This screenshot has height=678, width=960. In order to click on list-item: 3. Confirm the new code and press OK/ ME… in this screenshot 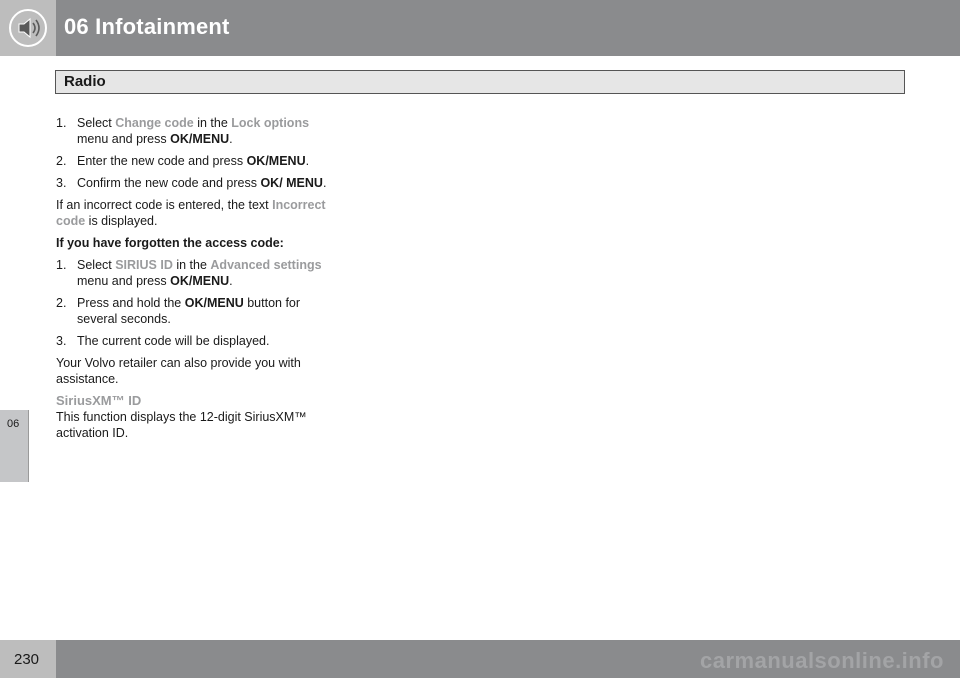, I will do `click(193, 183)`.